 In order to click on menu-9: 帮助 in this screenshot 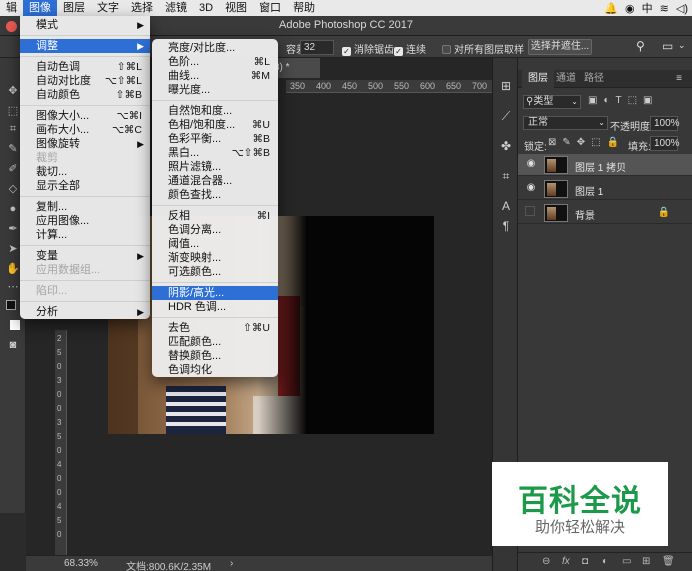, I will do `click(304, 8)`.